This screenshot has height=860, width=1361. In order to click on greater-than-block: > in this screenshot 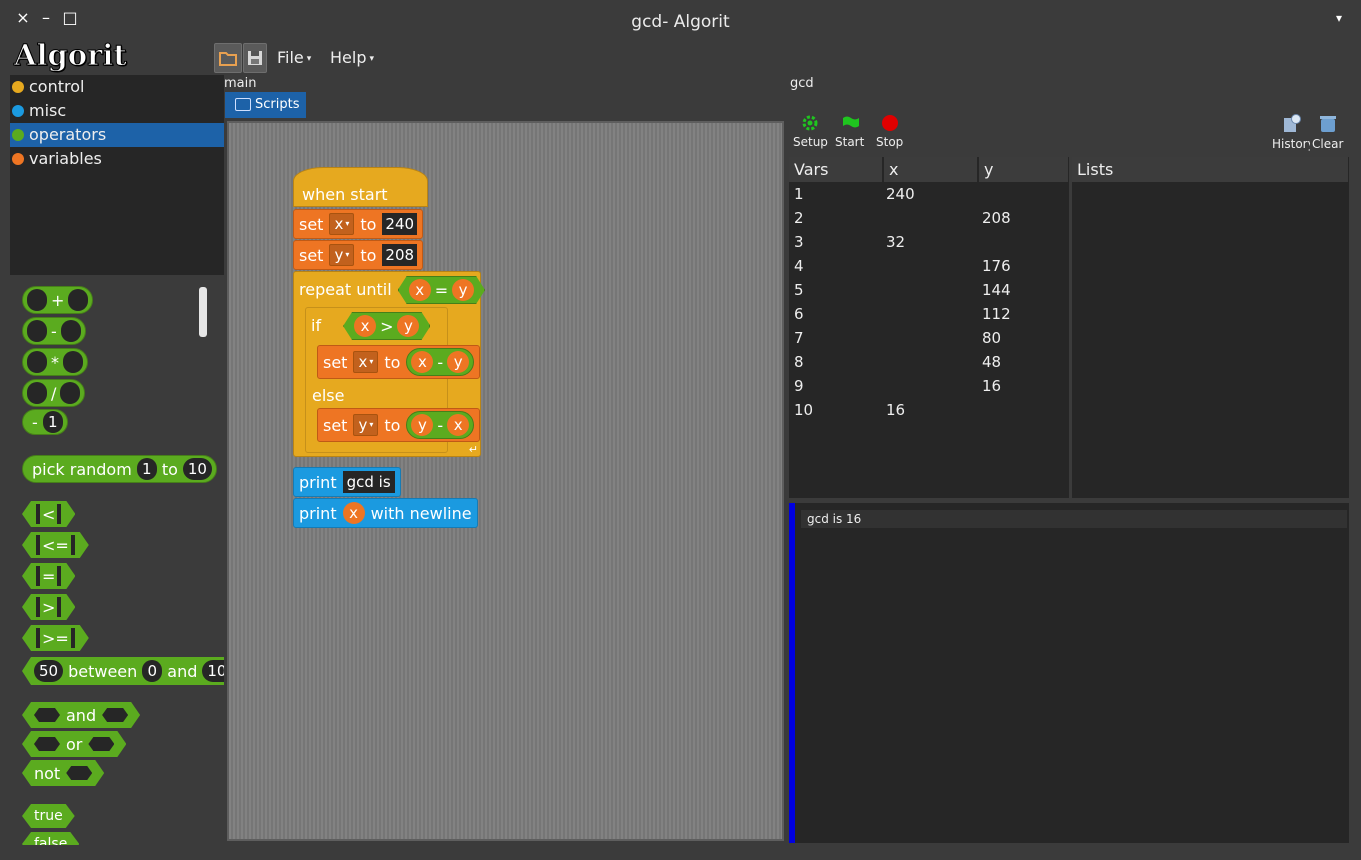, I will do `click(48, 607)`.